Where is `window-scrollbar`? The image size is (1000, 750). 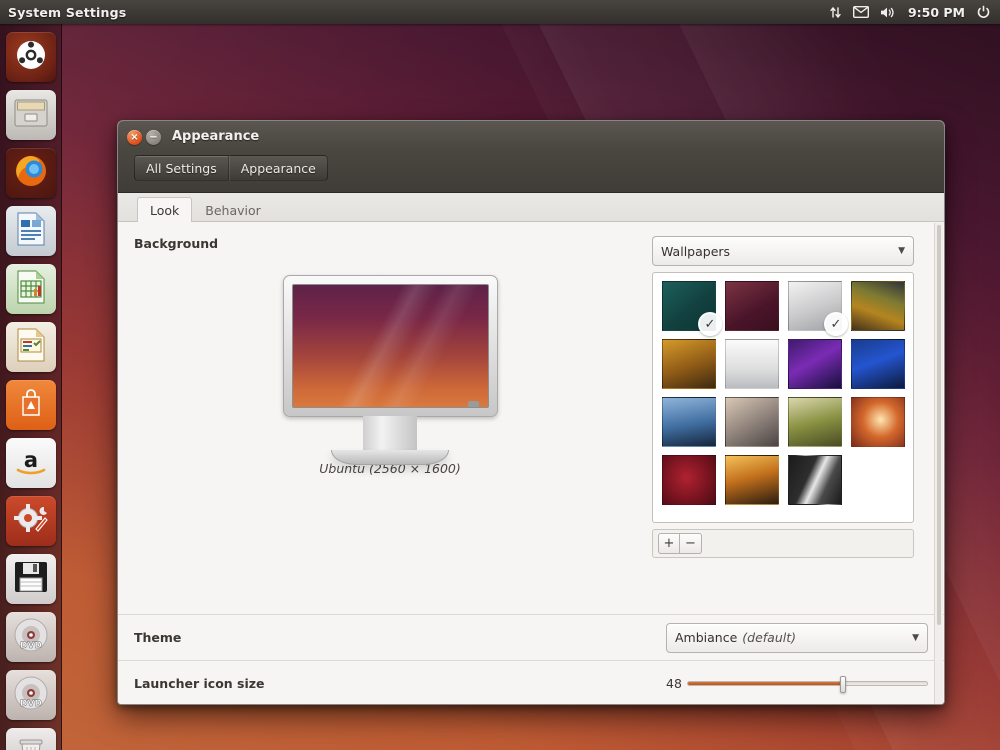 window-scrollbar is located at coordinates (938, 463).